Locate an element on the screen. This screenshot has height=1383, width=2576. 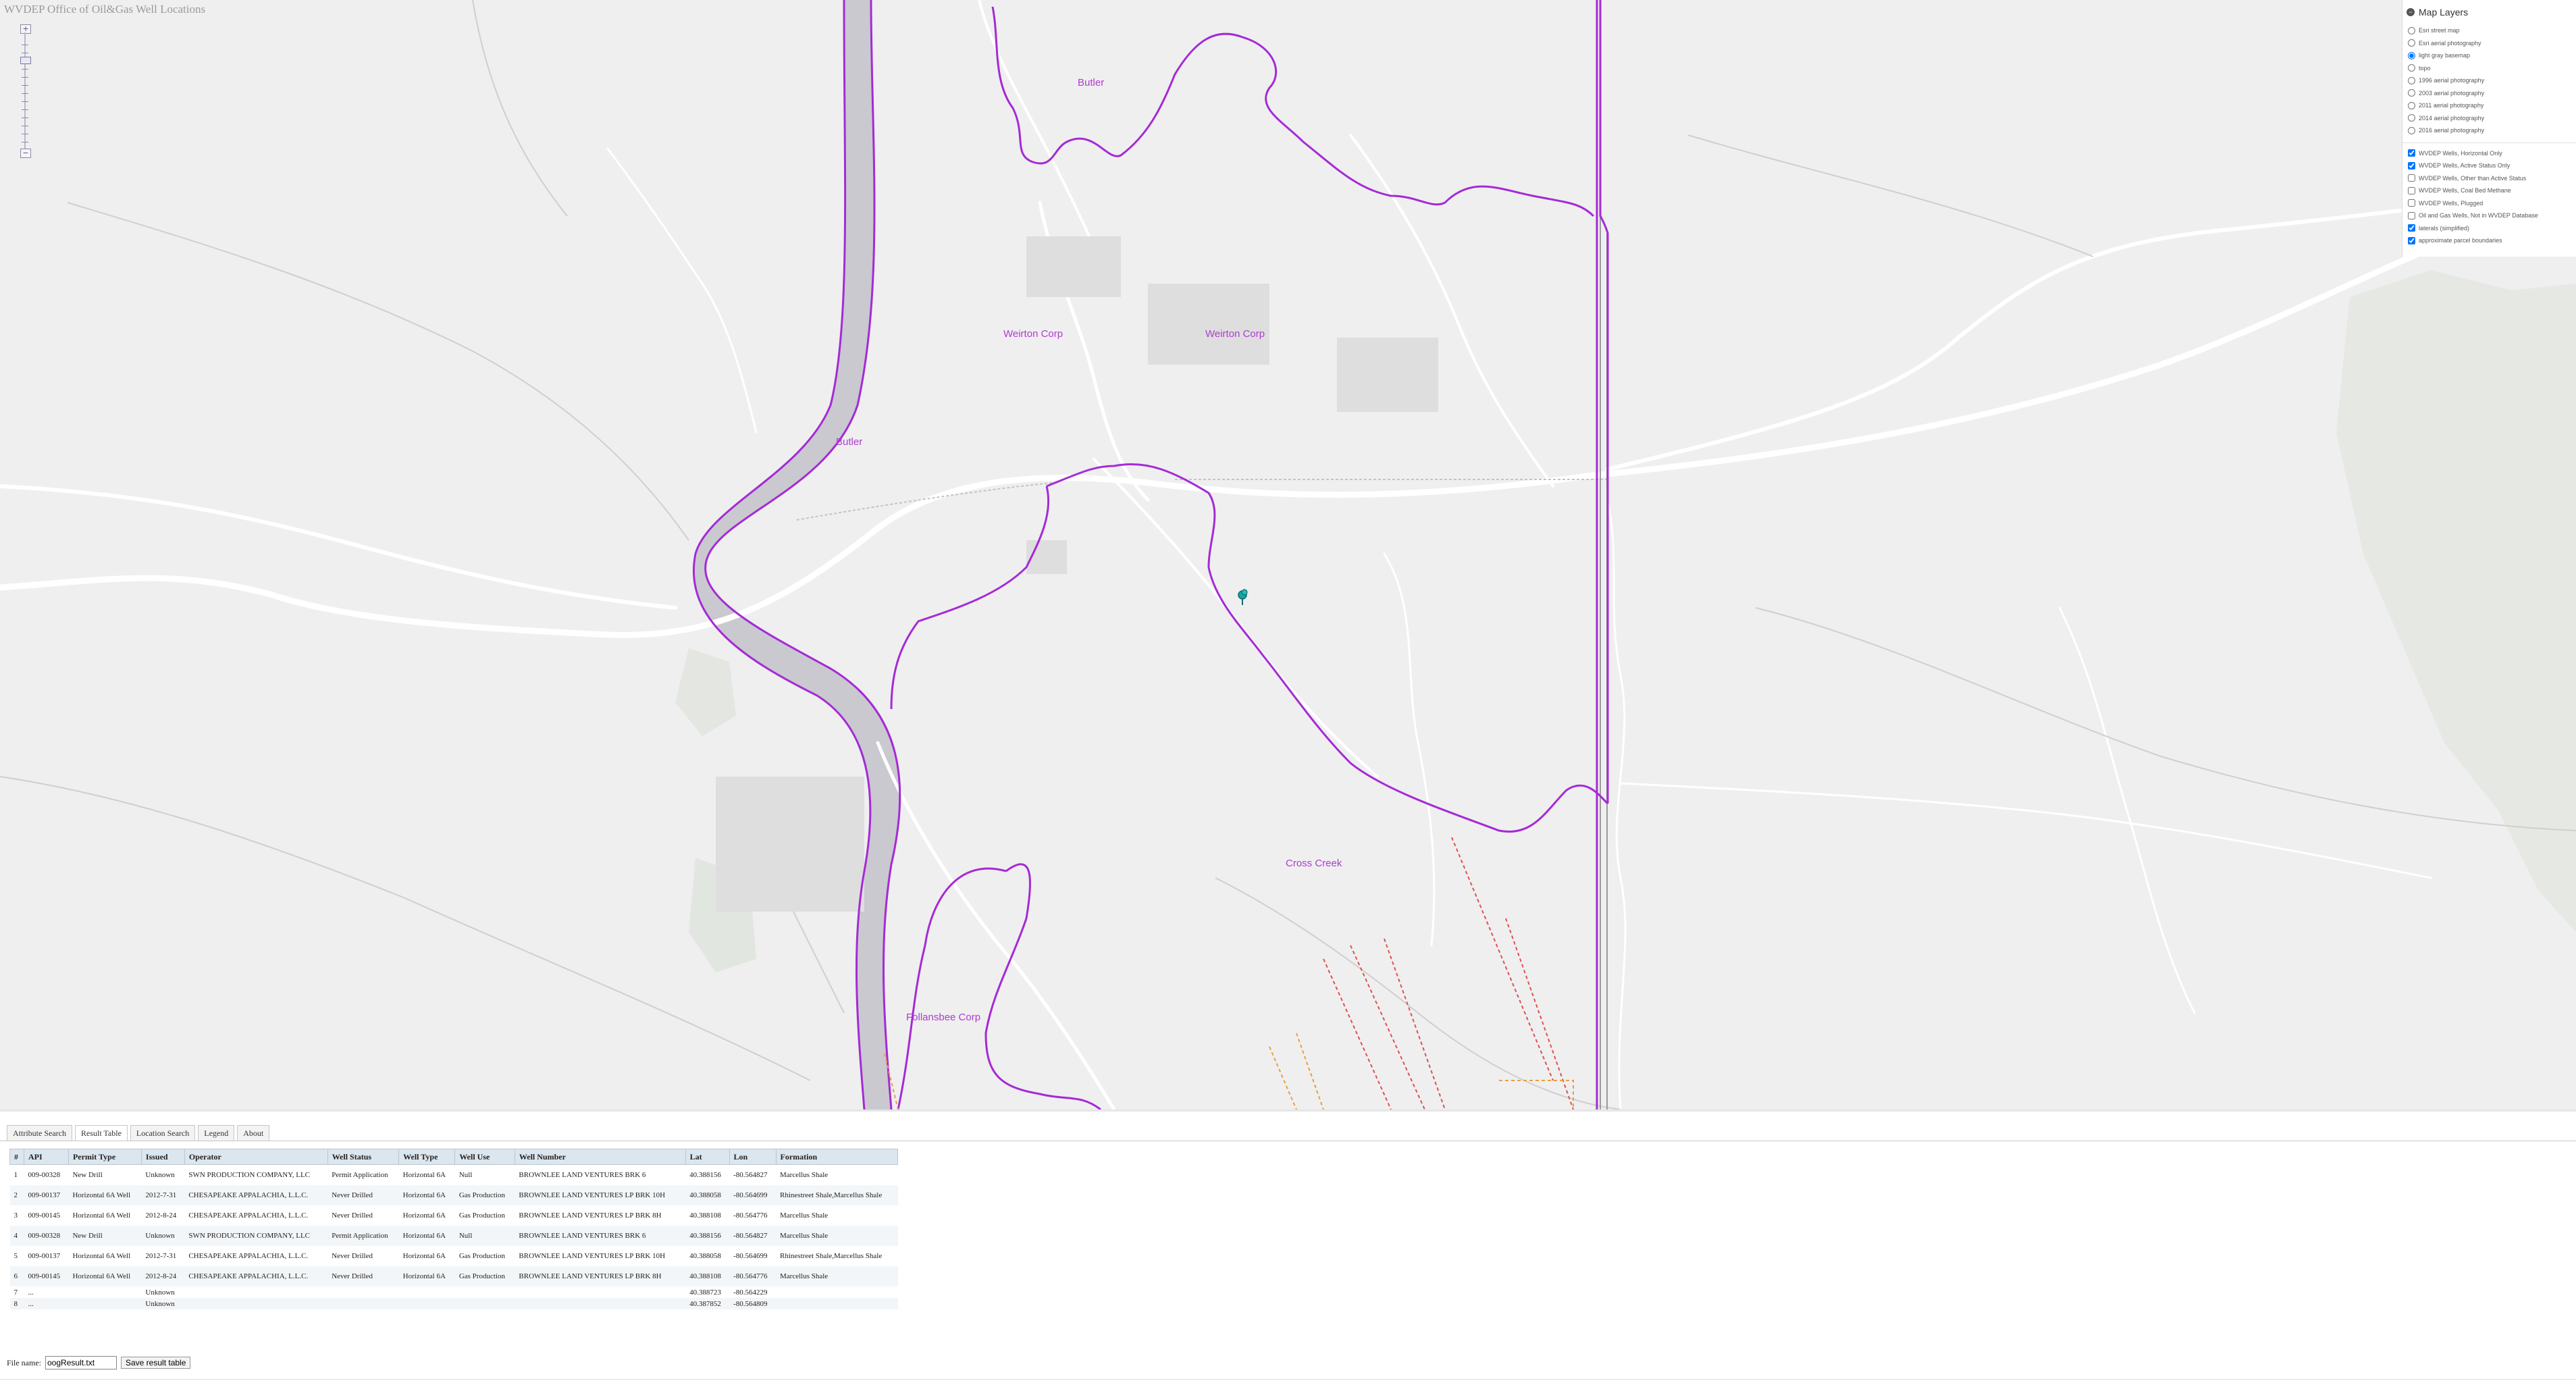
column-header-lon: Lon is located at coordinates (753, 1157).